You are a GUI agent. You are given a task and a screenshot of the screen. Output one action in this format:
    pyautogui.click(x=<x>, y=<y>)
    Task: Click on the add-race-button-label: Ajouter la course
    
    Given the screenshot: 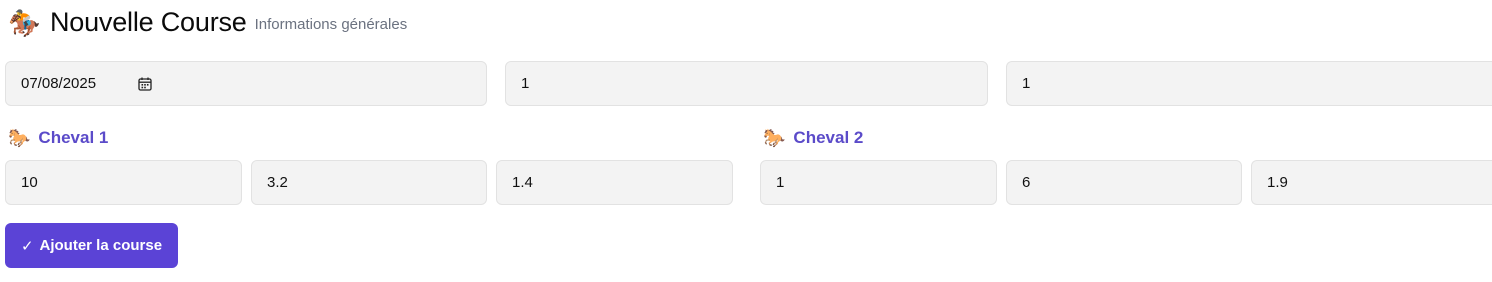 What is the action you would take?
    pyautogui.click(x=101, y=245)
    